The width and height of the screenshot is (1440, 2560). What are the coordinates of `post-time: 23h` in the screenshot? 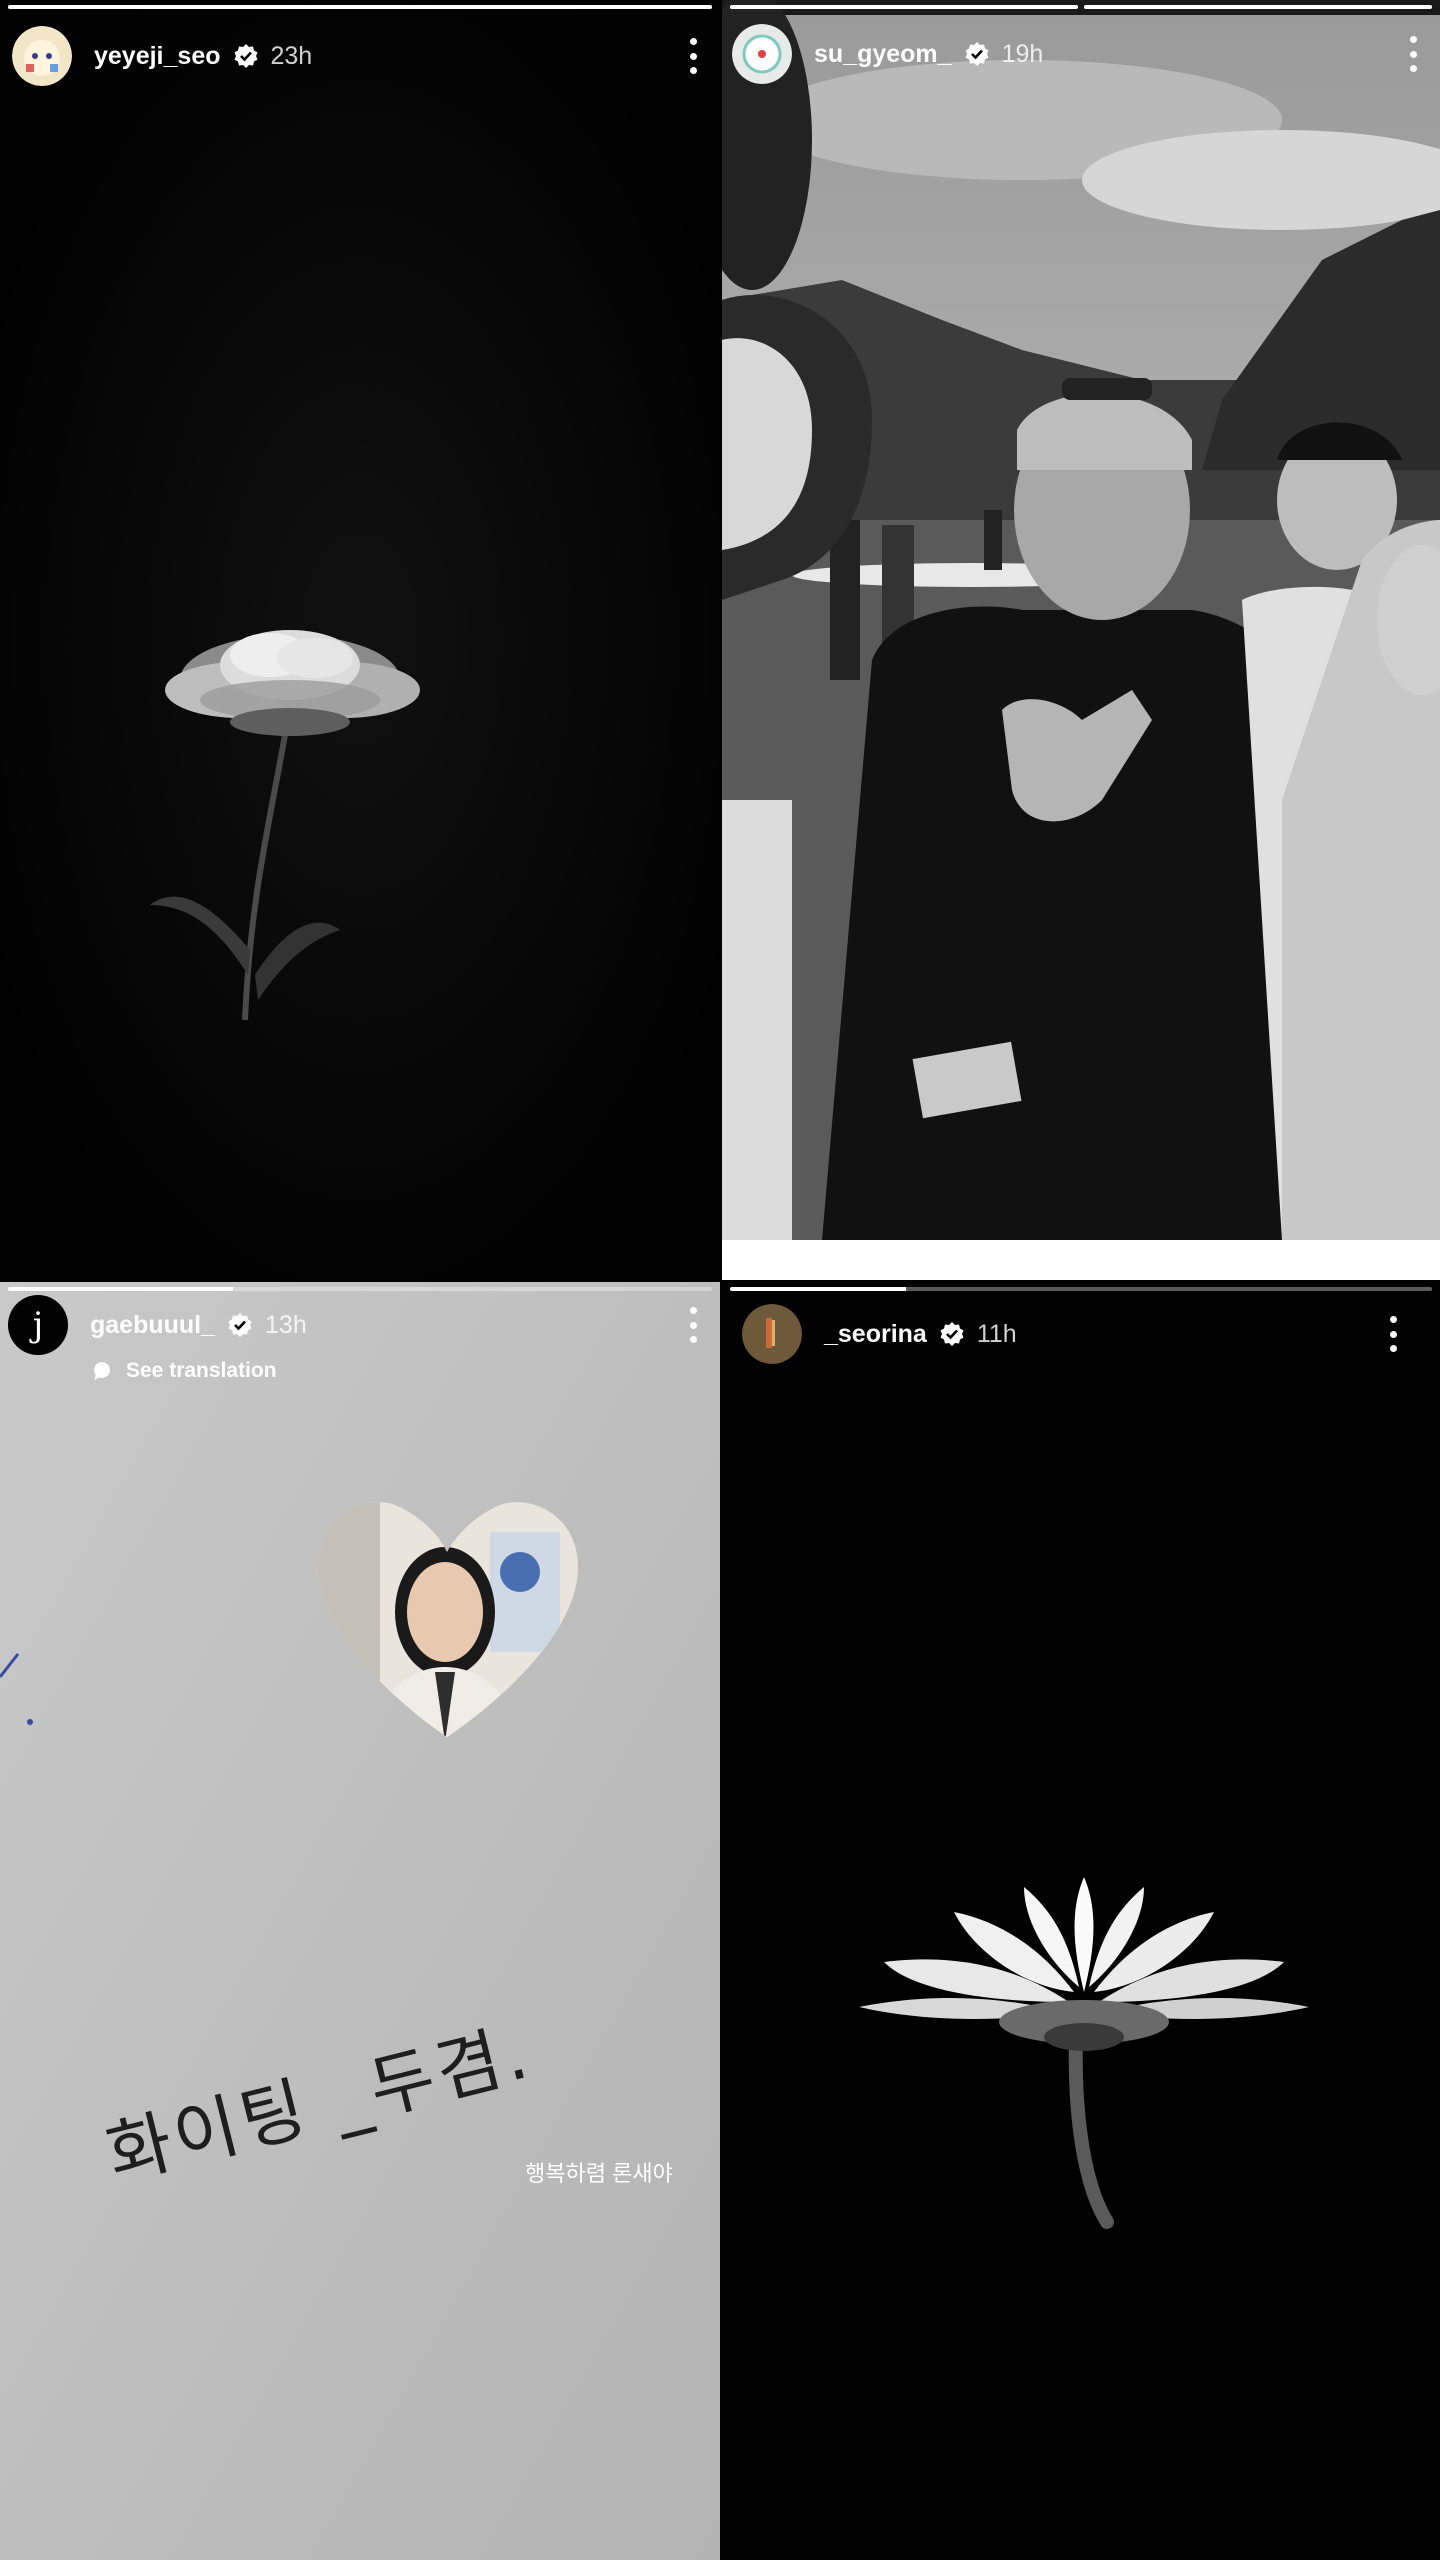 It's located at (291, 55).